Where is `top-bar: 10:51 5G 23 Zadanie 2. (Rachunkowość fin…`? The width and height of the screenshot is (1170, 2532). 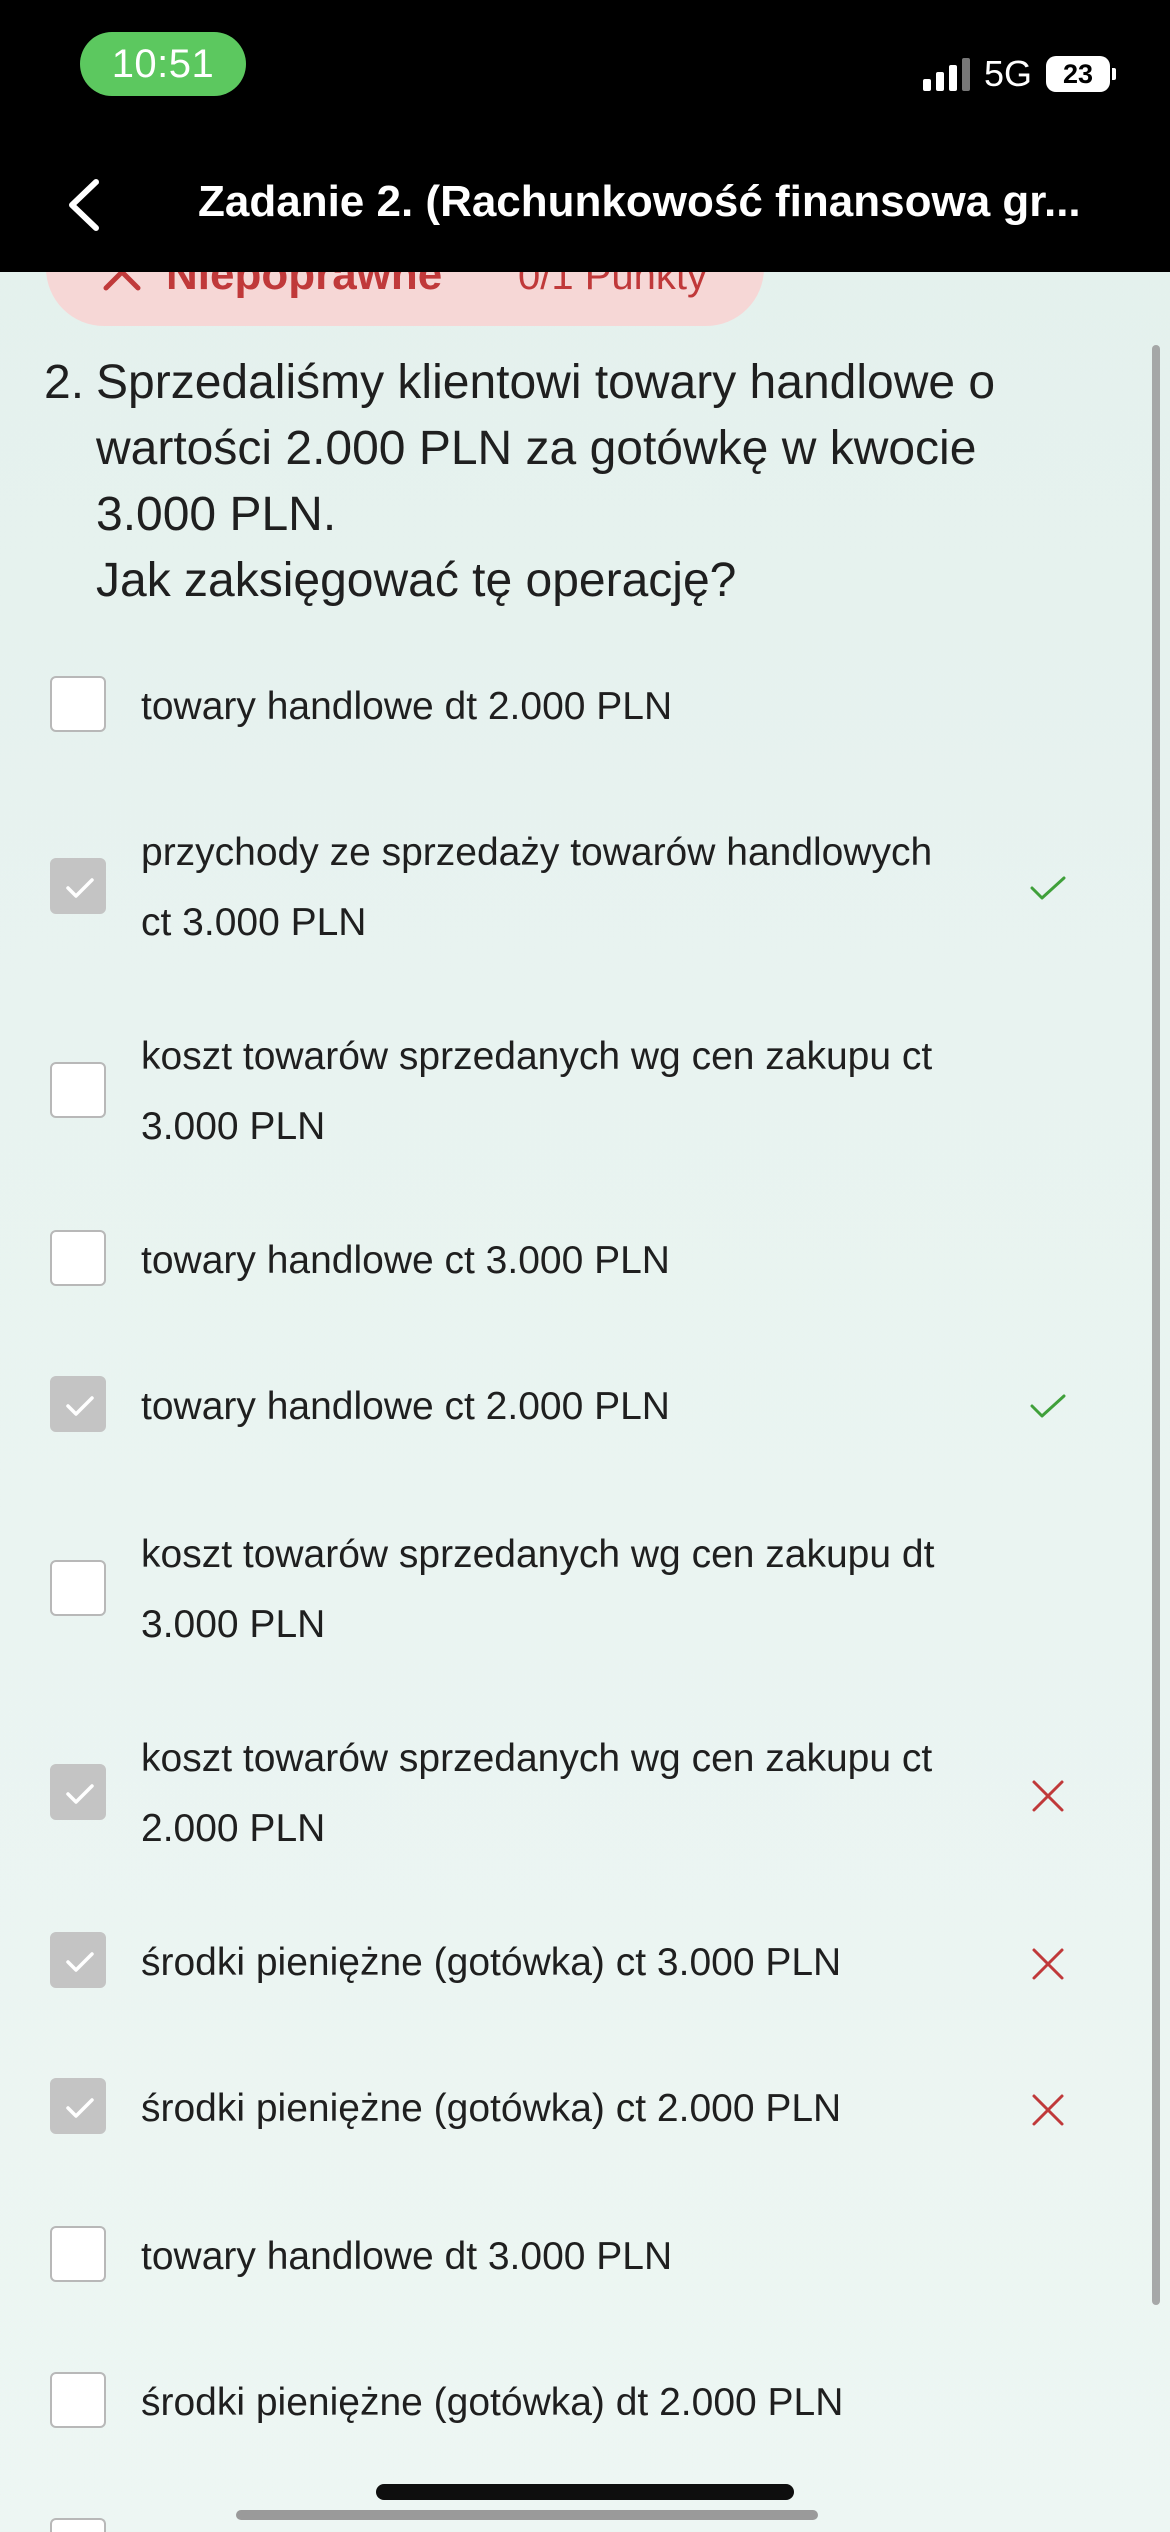
top-bar: 10:51 5G 23 Zadanie 2. (Rachunkowość fin… is located at coordinates (585, 136).